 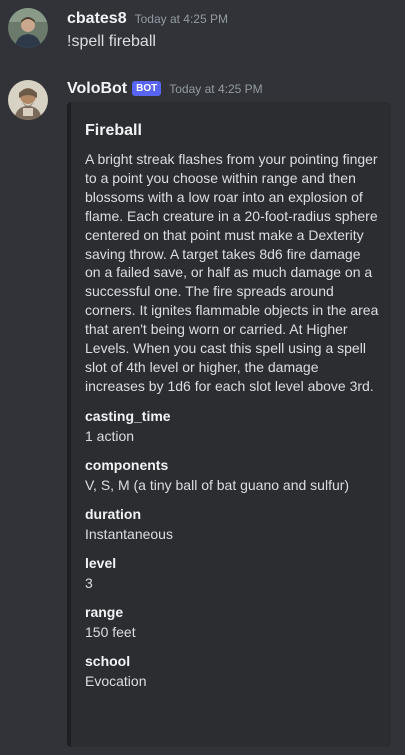 I want to click on username: cbates8, so click(x=97, y=19).